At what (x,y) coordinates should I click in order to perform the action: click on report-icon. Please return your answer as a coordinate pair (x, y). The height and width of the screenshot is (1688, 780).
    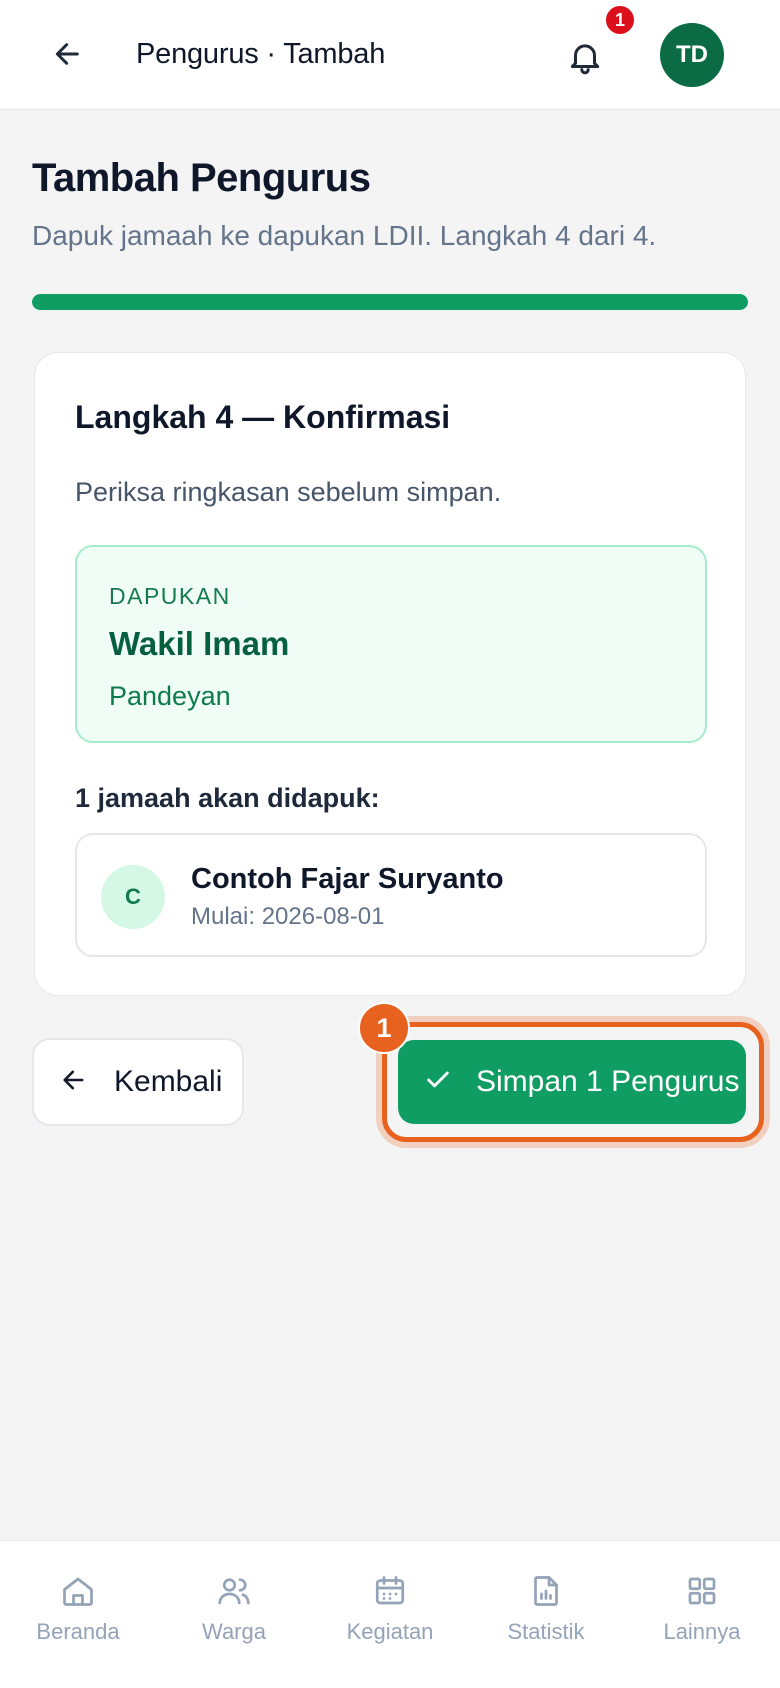
    Looking at the image, I should click on (546, 1591).